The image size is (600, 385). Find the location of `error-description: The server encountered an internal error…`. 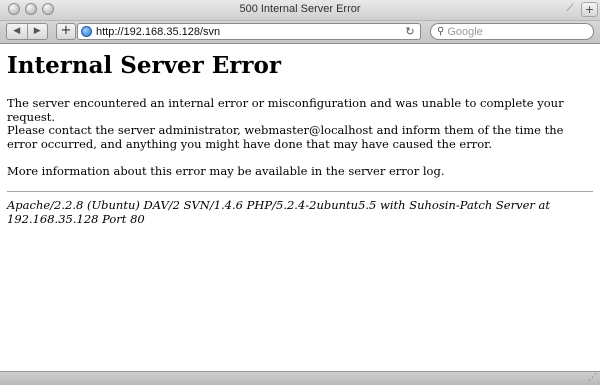

error-description: The server encountered an internal error… is located at coordinates (285, 110).